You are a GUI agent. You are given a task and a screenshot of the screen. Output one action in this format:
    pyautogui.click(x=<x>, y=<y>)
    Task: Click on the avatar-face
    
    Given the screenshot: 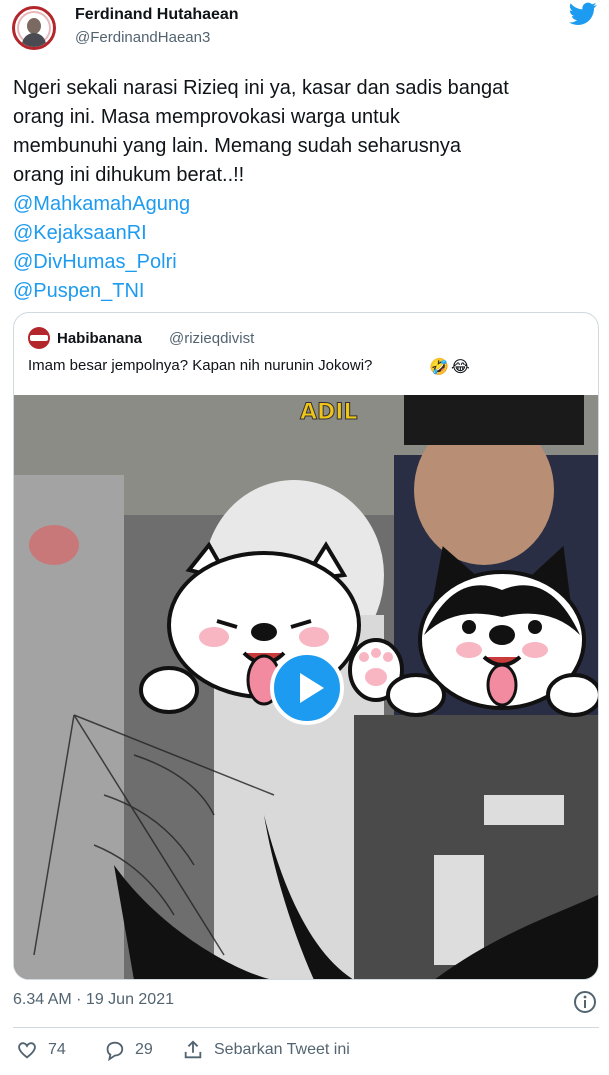 What is the action you would take?
    pyautogui.click(x=34, y=26)
    